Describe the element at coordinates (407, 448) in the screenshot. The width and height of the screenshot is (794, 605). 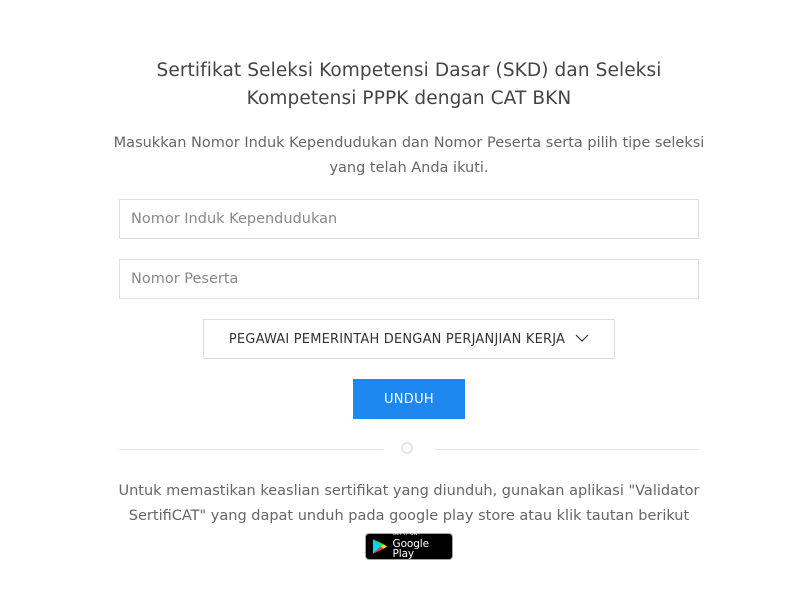
I see `circle-icon` at that location.